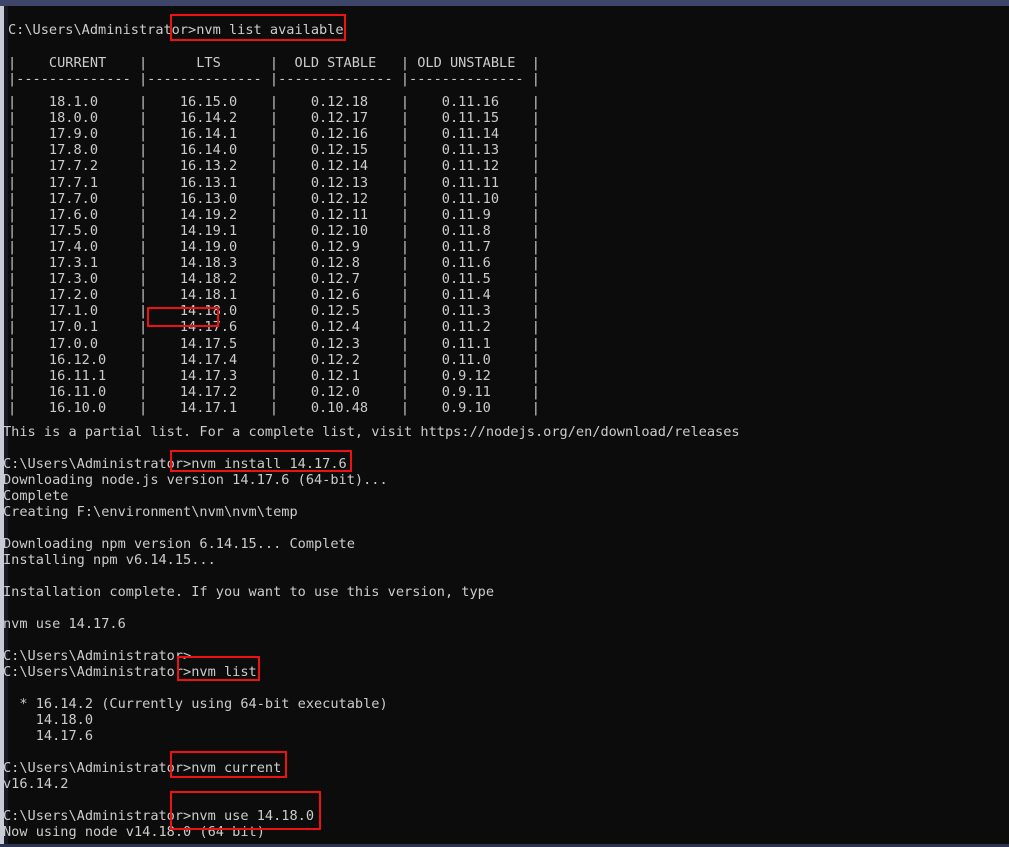  Describe the element at coordinates (274, 214) in the screenshot. I see `table-row: | 17.6.0 | 14.19.2 | 0.12.11 | 0.11.9 |` at that location.